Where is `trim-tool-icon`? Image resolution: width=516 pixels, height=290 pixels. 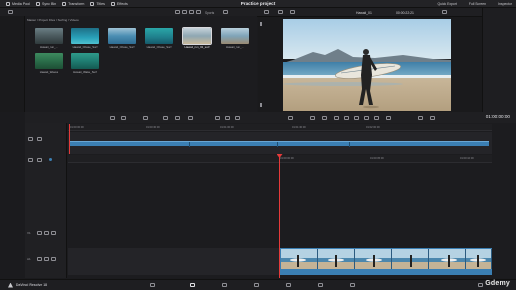 trim-tool-icon is located at coordinates (123, 117).